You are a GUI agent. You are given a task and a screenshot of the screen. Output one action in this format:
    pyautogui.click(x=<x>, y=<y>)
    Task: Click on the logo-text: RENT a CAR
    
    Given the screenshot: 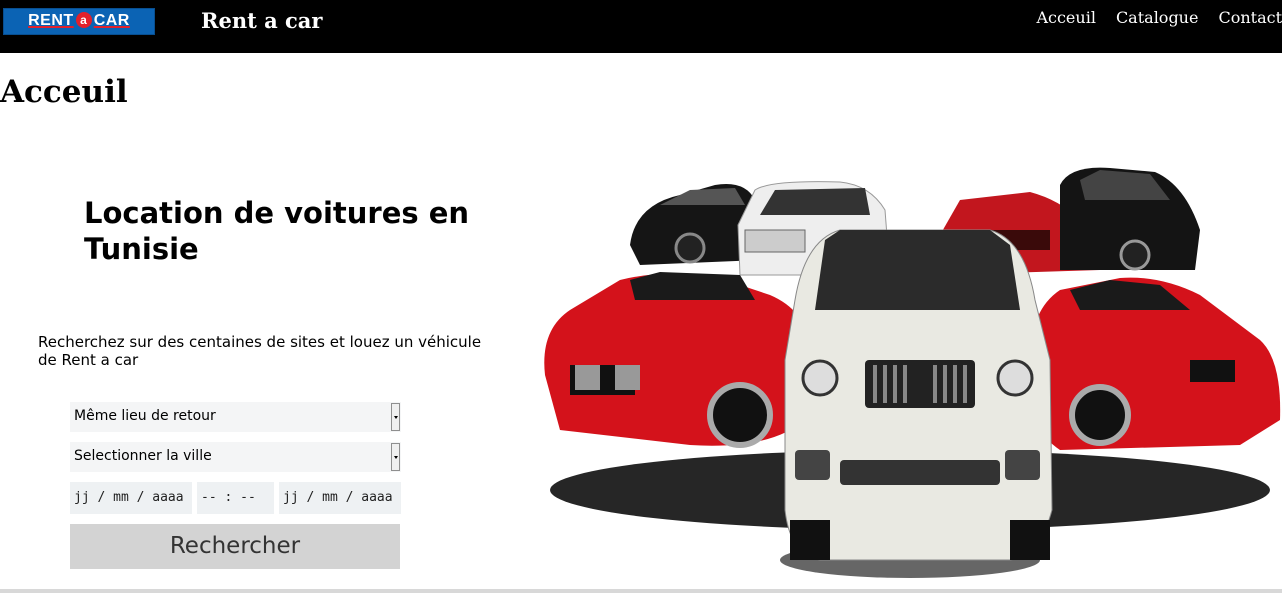 What is the action you would take?
    pyautogui.click(x=79, y=20)
    